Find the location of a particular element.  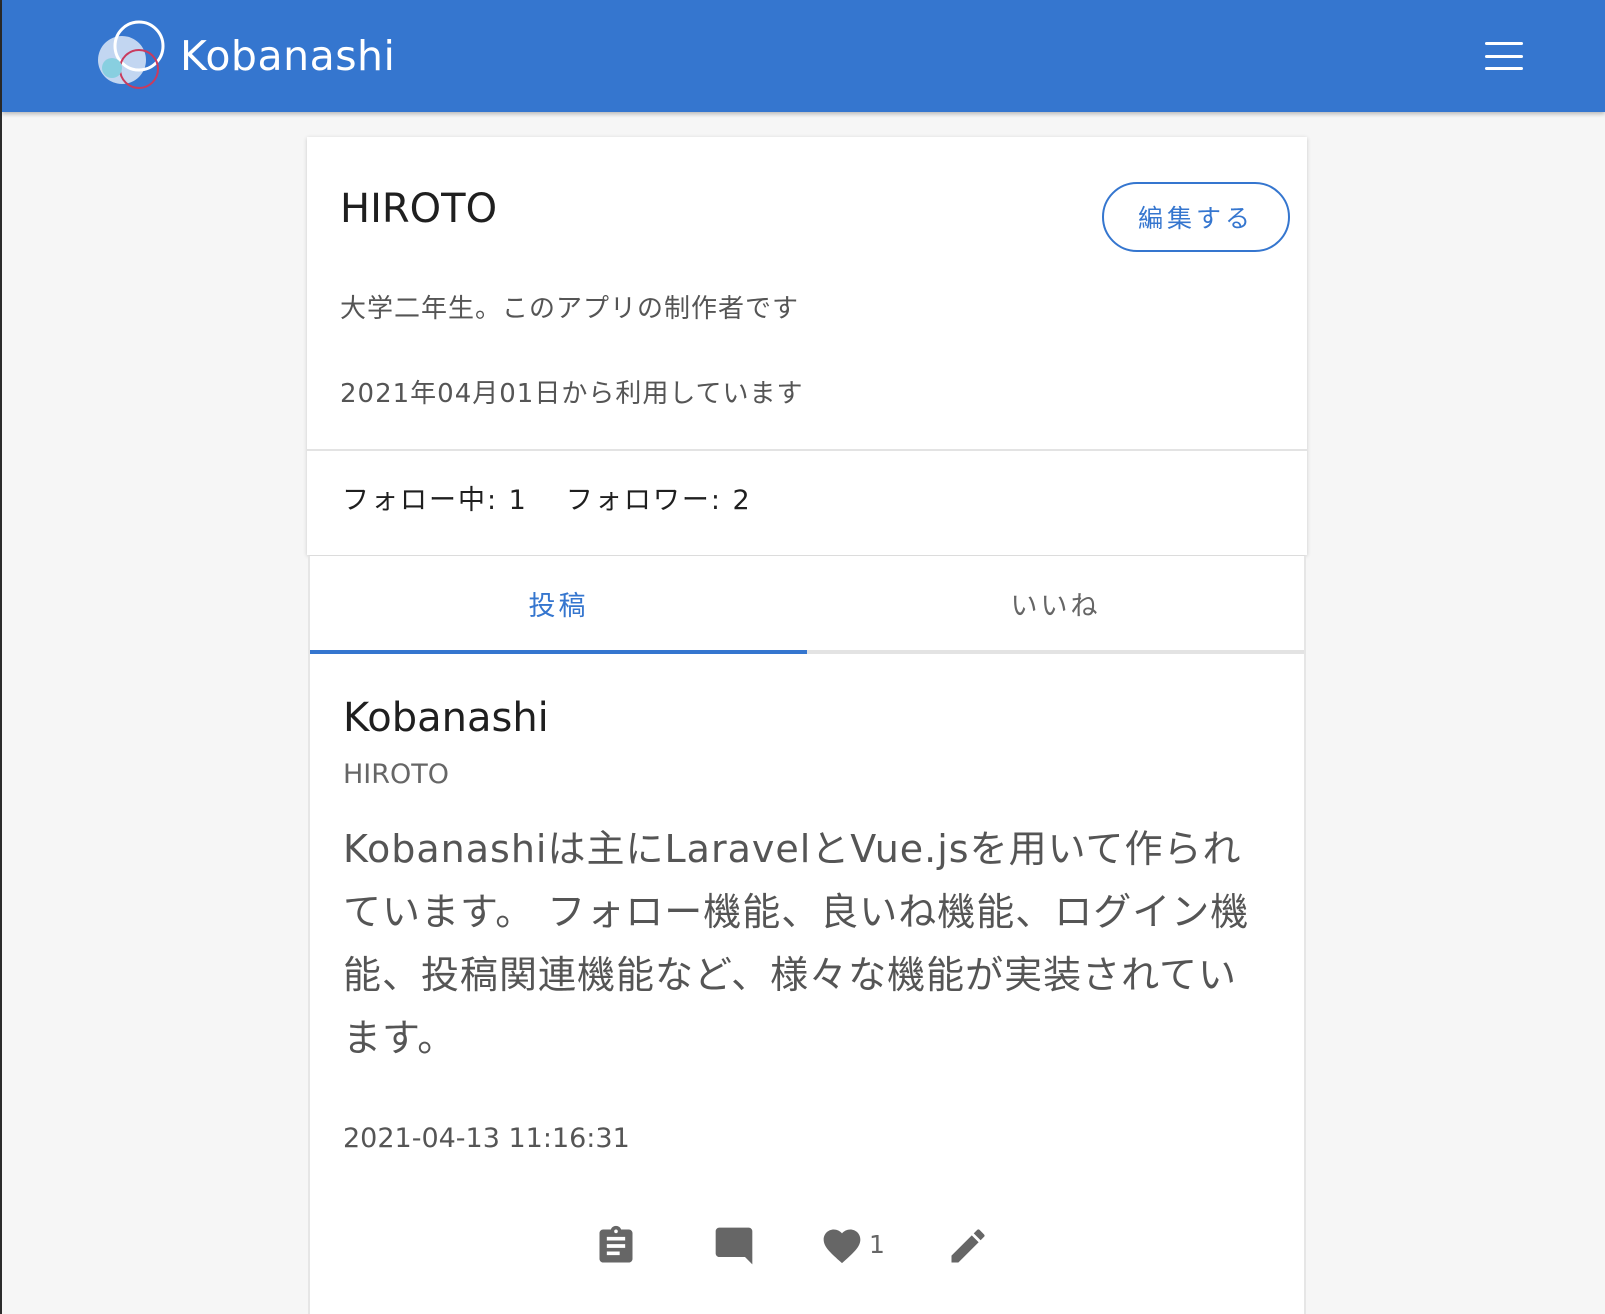

heart-icon-svg is located at coordinates (842, 1246).